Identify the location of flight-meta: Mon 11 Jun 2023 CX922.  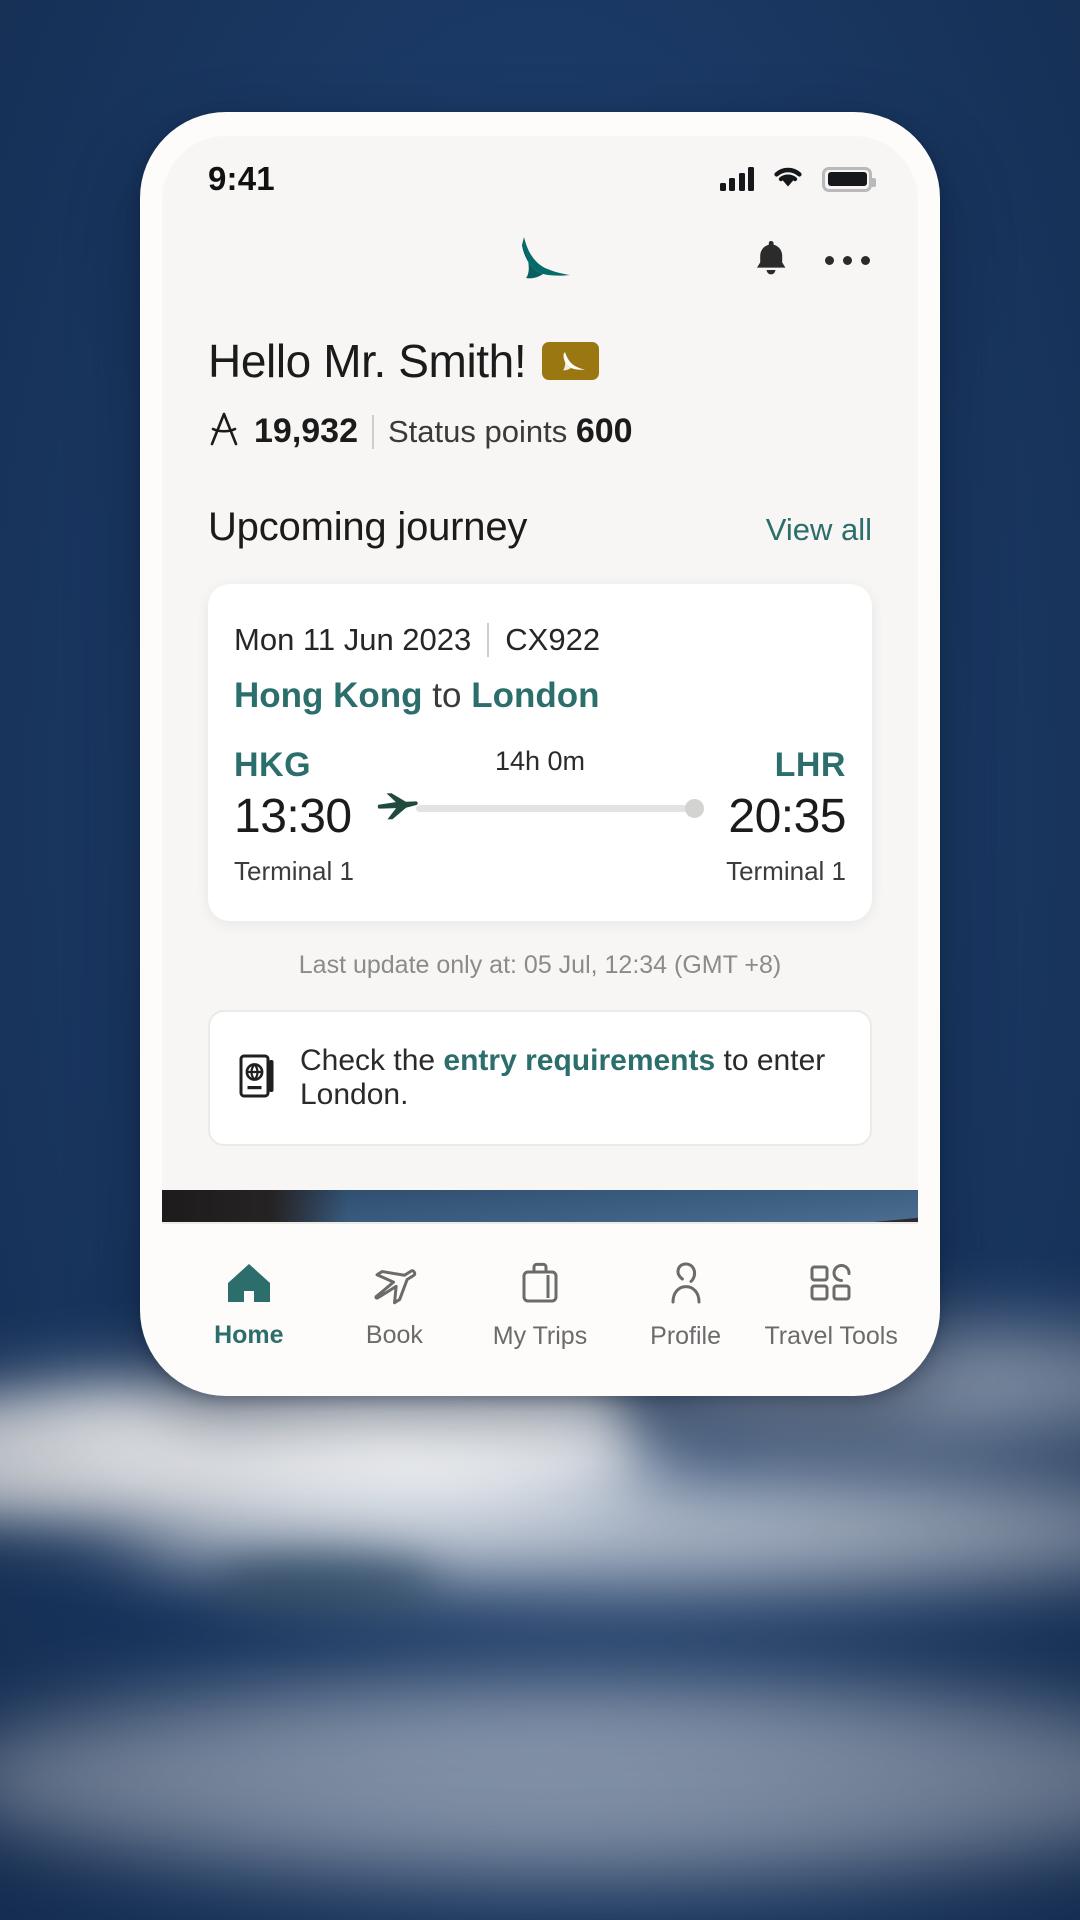
(540, 640).